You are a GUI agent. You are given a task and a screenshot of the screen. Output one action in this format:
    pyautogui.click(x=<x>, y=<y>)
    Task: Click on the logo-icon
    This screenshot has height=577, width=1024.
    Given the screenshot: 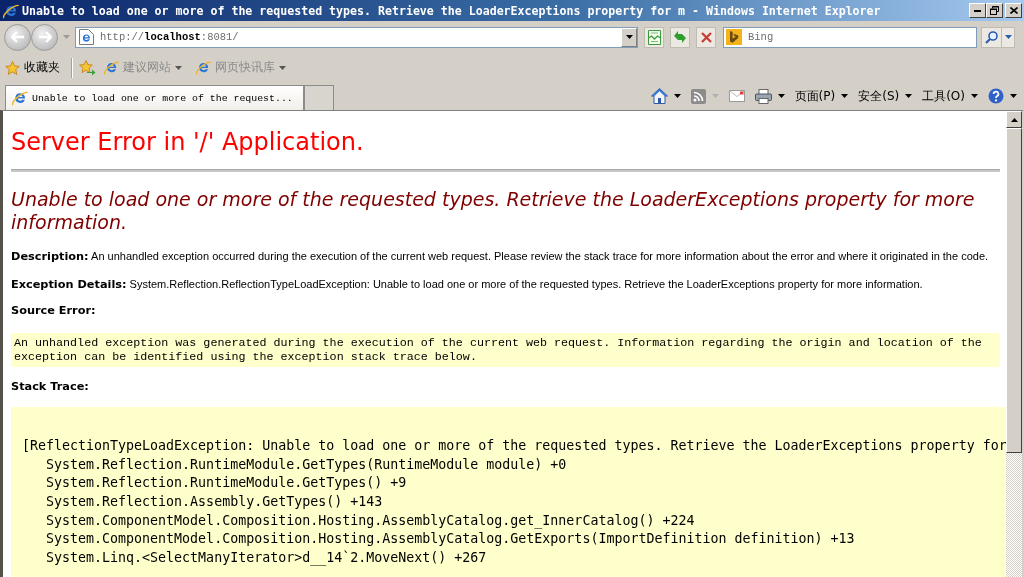 What is the action you would take?
    pyautogui.click(x=734, y=37)
    